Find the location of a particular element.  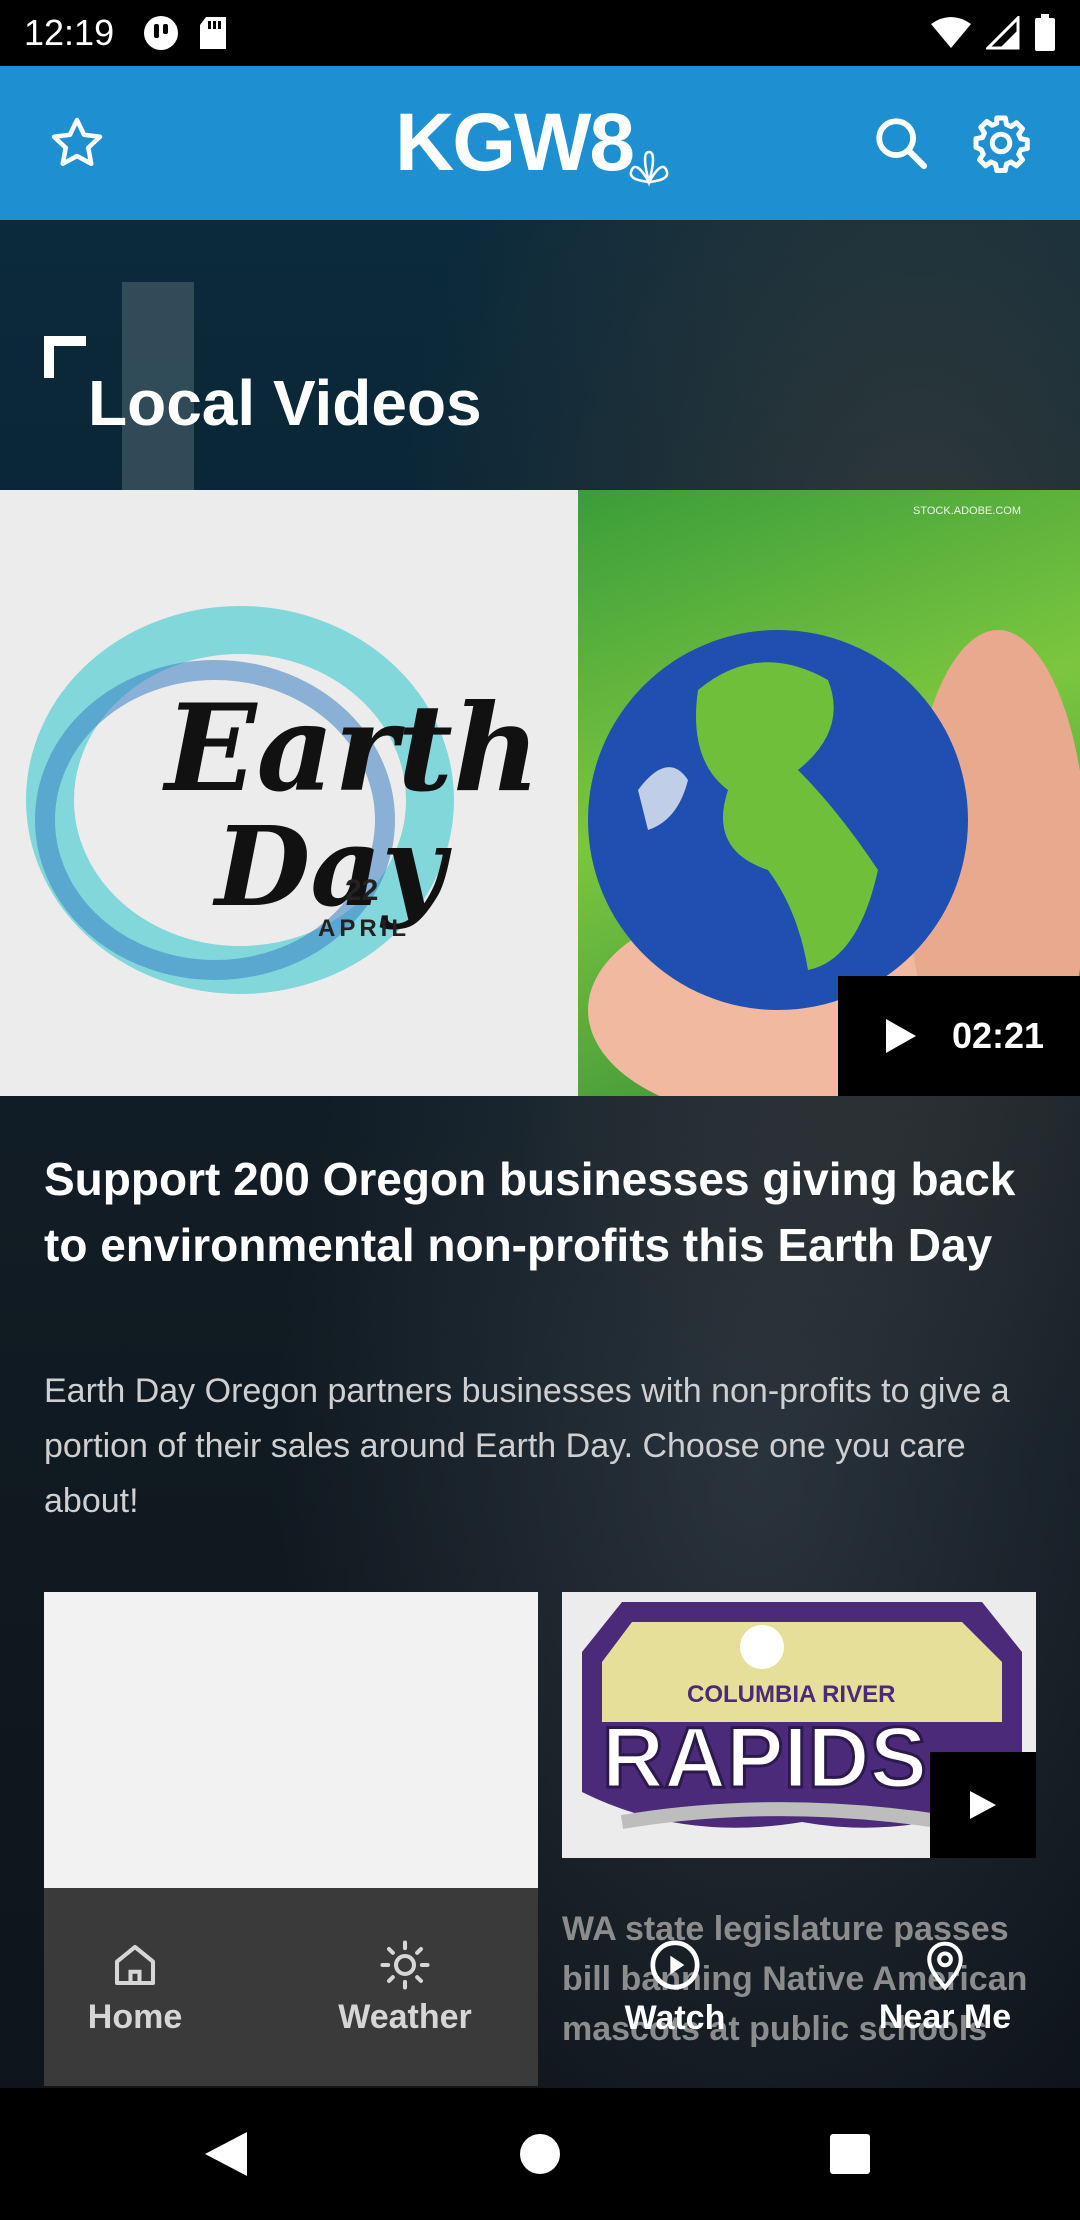

rapids-logo-top: COLUMBIA RIVER is located at coordinates (791, 1694).